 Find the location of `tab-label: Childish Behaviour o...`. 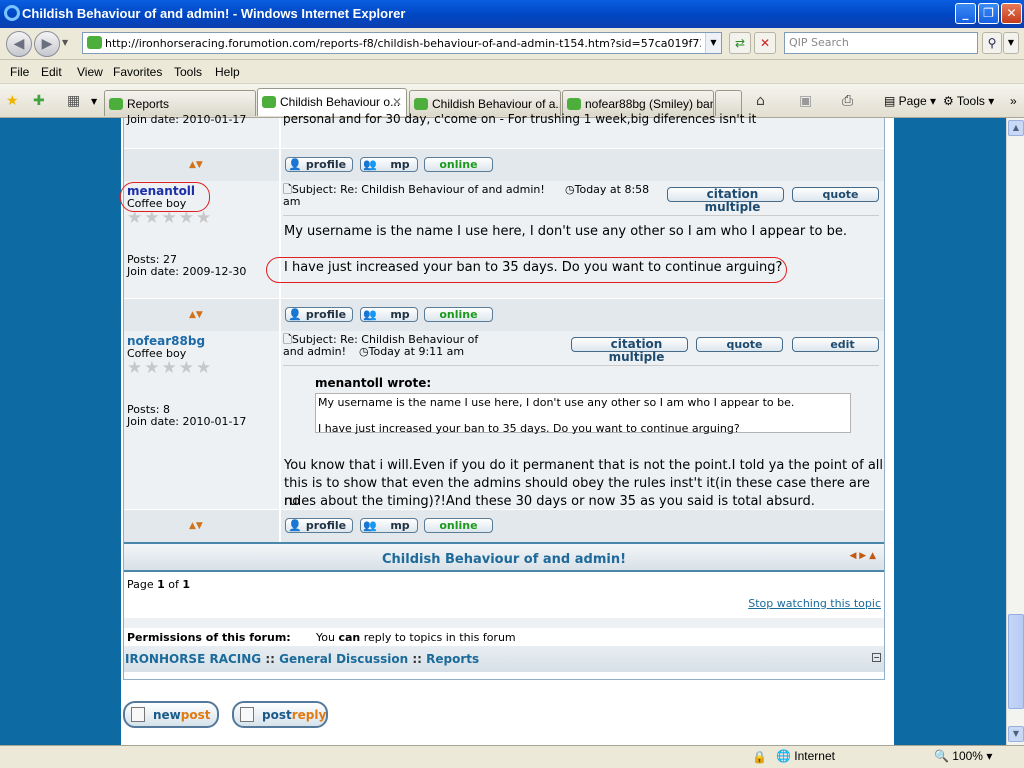

tab-label: Childish Behaviour o... is located at coordinates (340, 102).